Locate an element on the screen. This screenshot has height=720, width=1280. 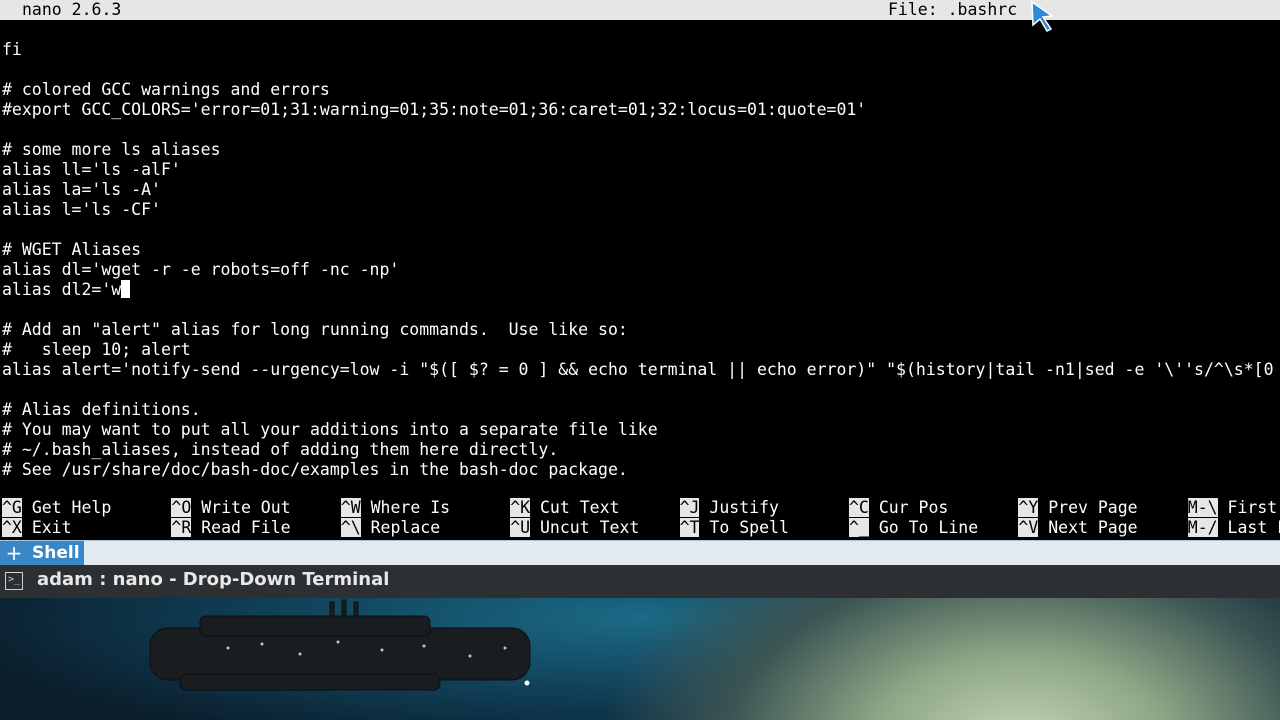
shortcut-key: ^W is located at coordinates (350, 507).